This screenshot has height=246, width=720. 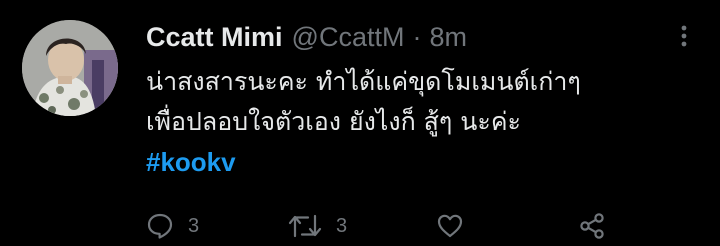 I want to click on reply-icon, so click(x=160, y=226).